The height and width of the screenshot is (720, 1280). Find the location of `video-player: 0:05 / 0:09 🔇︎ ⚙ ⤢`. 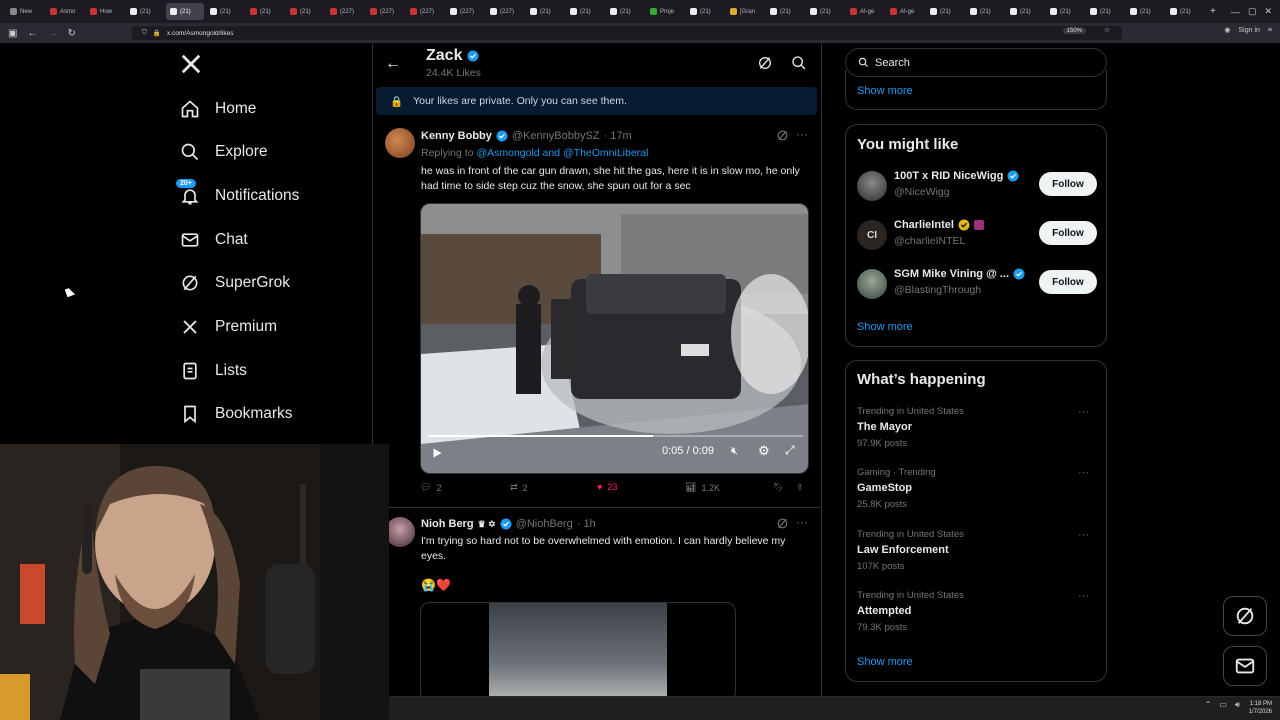

video-player: 0:05 / 0:09 🔇︎ ⚙ ⤢ is located at coordinates (614, 338).